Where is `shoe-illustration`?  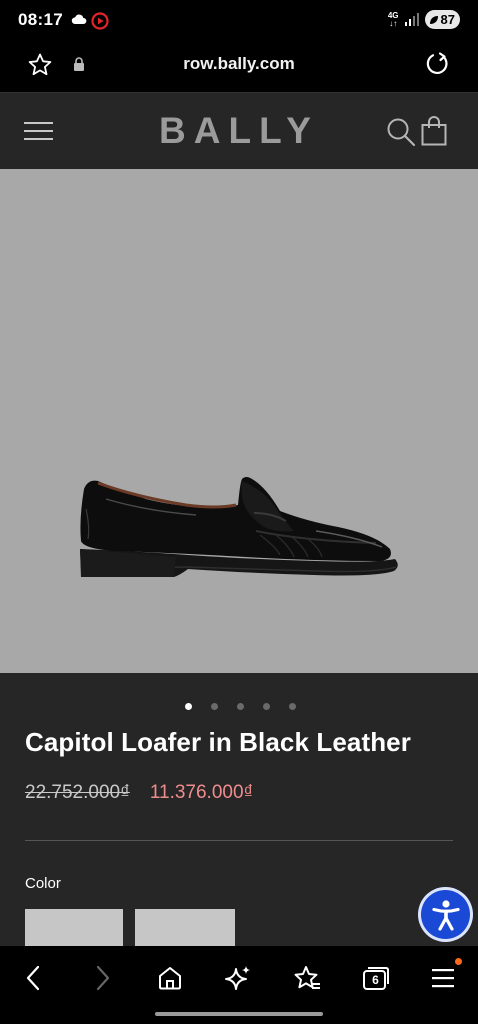 shoe-illustration is located at coordinates (239, 527).